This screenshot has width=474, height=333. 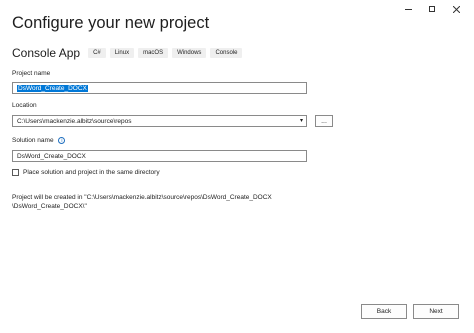 What do you see at coordinates (62, 140) in the screenshot?
I see `info-icon: i` at bounding box center [62, 140].